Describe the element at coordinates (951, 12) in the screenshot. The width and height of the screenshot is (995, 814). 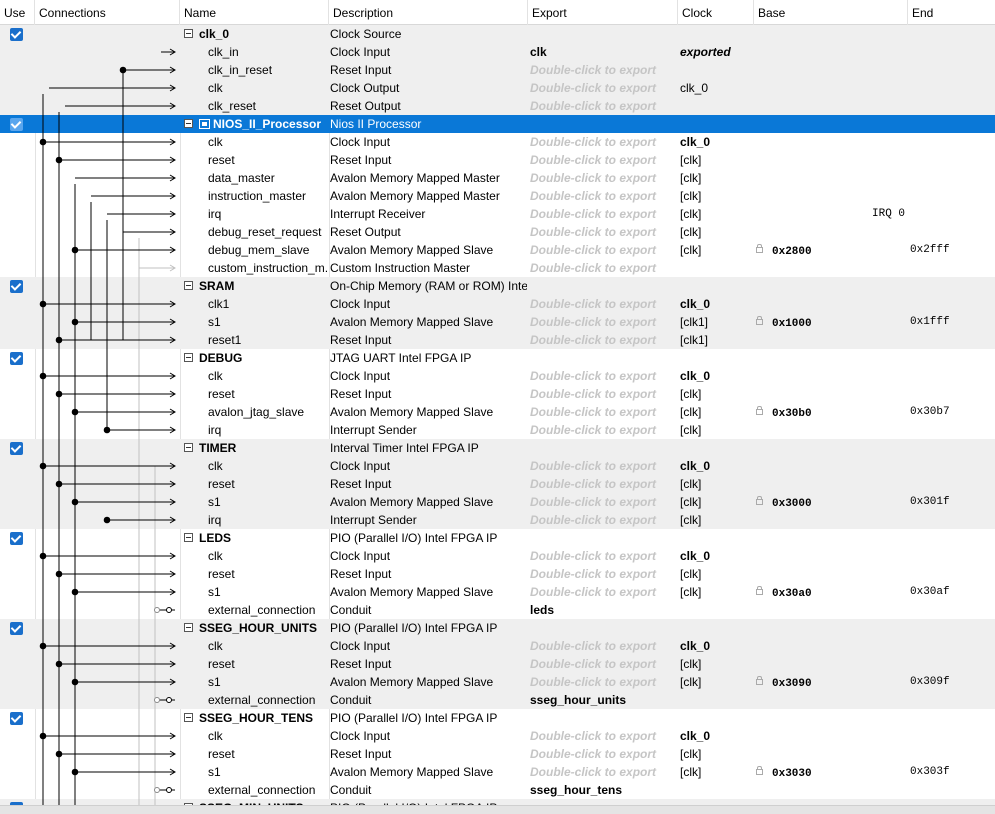
I see `header-end: End` at that location.